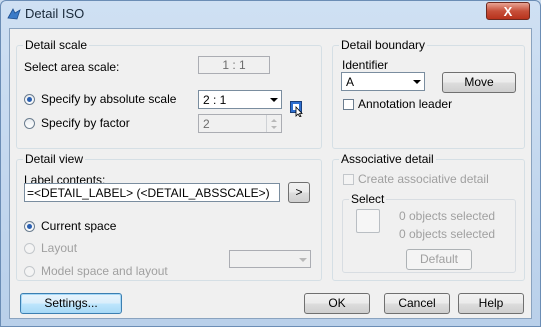  Describe the element at coordinates (447, 216) in the screenshot. I see `objects-selected-1: 0 objects selected` at that location.